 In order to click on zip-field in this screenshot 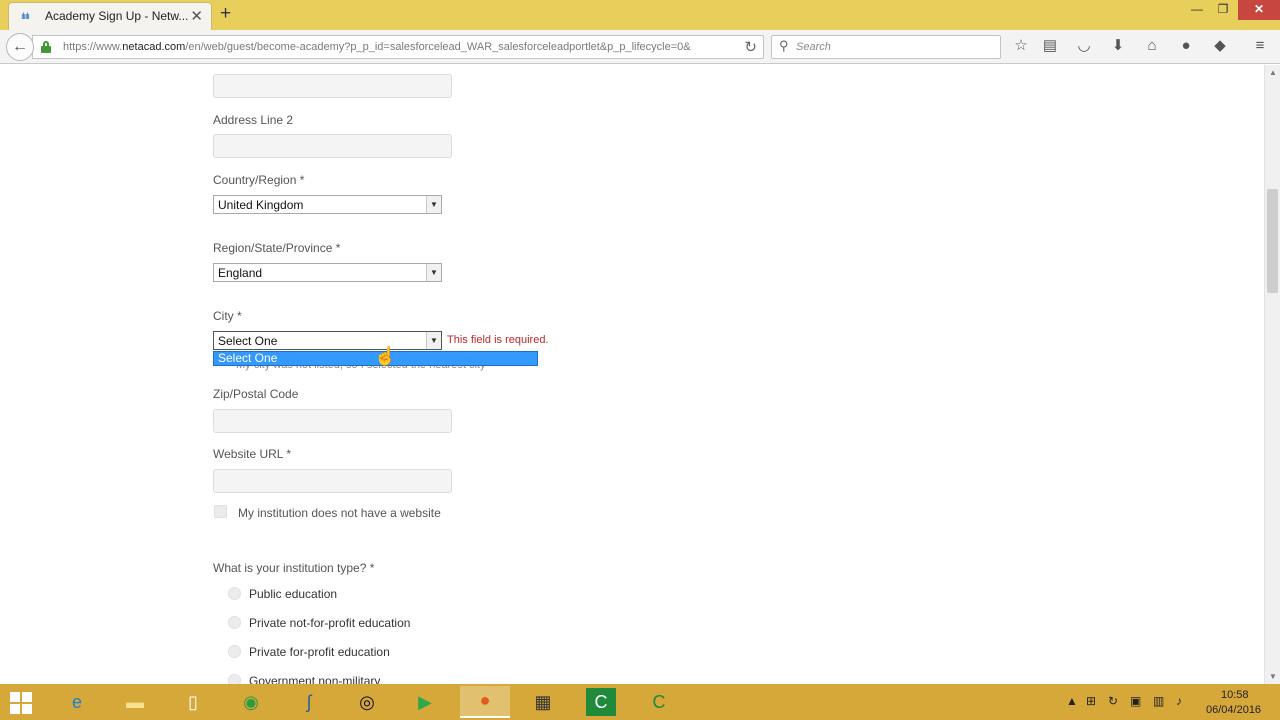, I will do `click(332, 421)`.